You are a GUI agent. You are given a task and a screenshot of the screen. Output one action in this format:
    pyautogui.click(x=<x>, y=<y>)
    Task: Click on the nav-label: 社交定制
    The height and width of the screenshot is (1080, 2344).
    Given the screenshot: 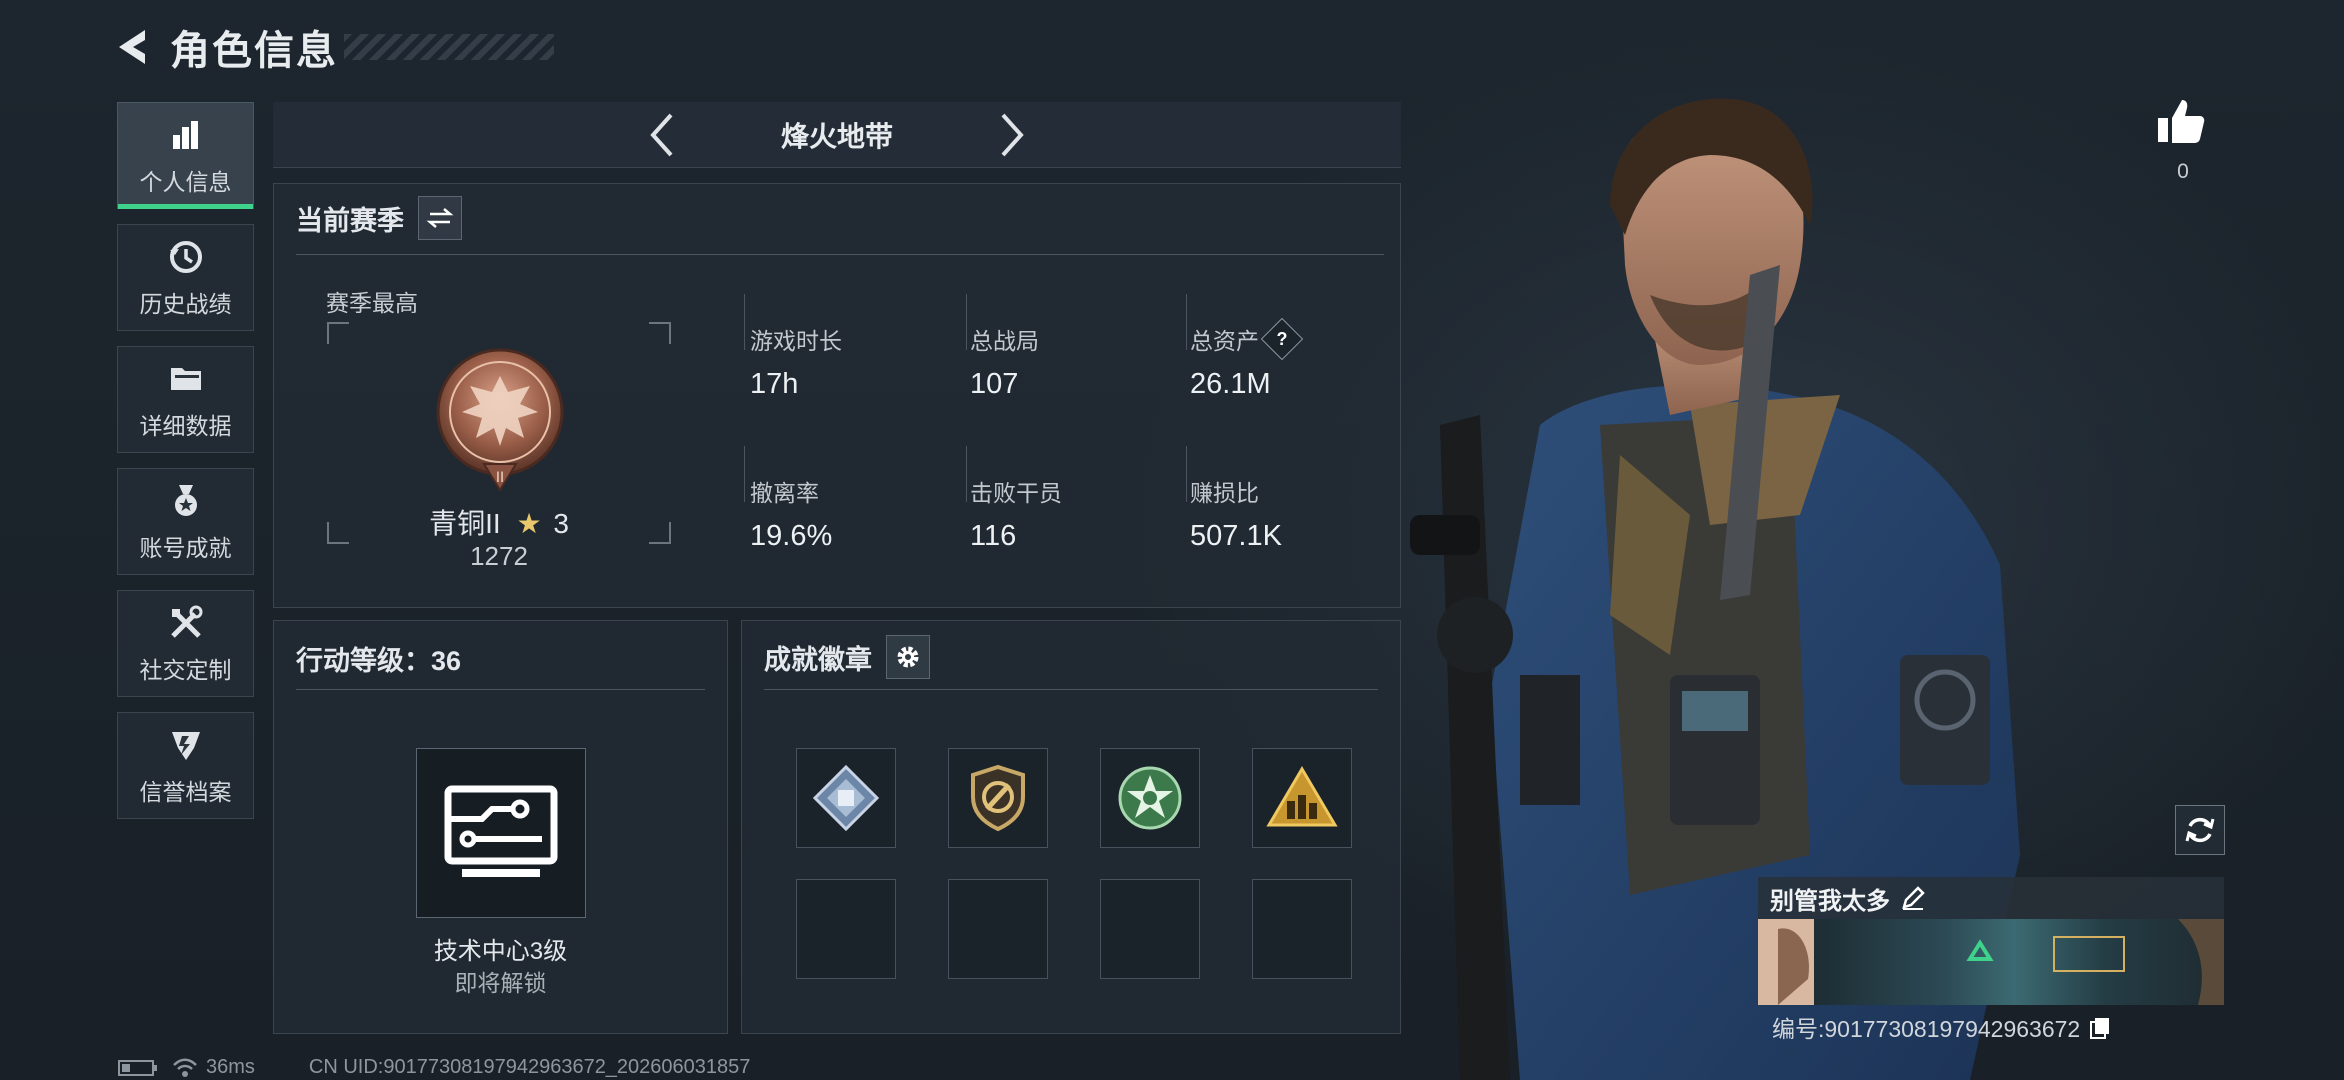 What is the action you would take?
    pyautogui.click(x=185, y=669)
    